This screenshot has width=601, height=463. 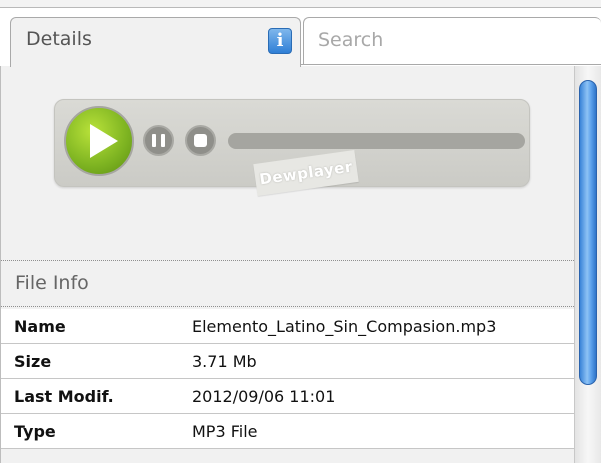 What do you see at coordinates (59, 39) in the screenshot?
I see `tab-details-label: Details` at bounding box center [59, 39].